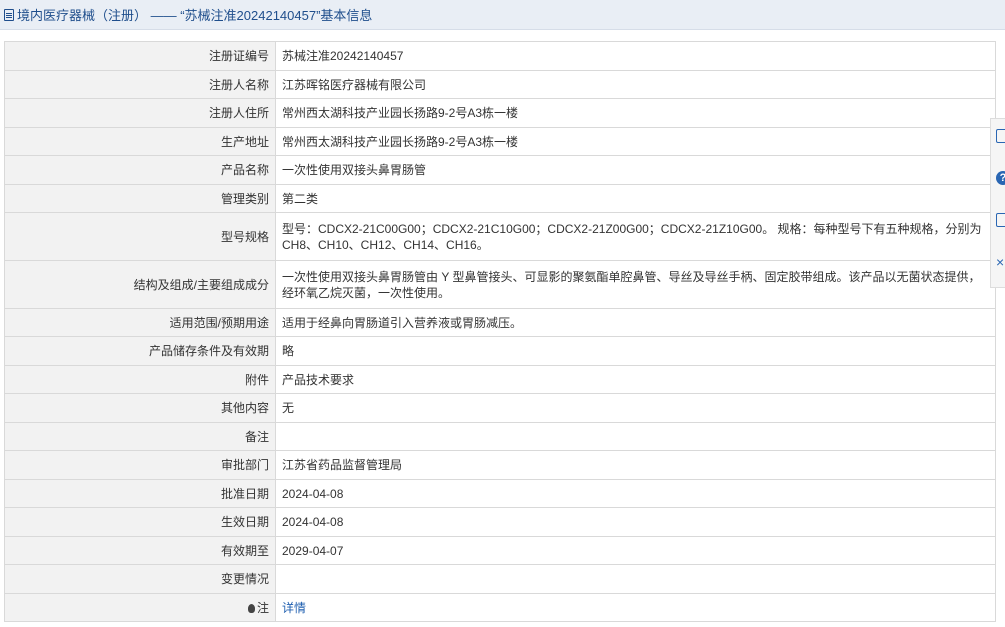  I want to click on table-row: 有效期至 2029-04-07, so click(500, 550).